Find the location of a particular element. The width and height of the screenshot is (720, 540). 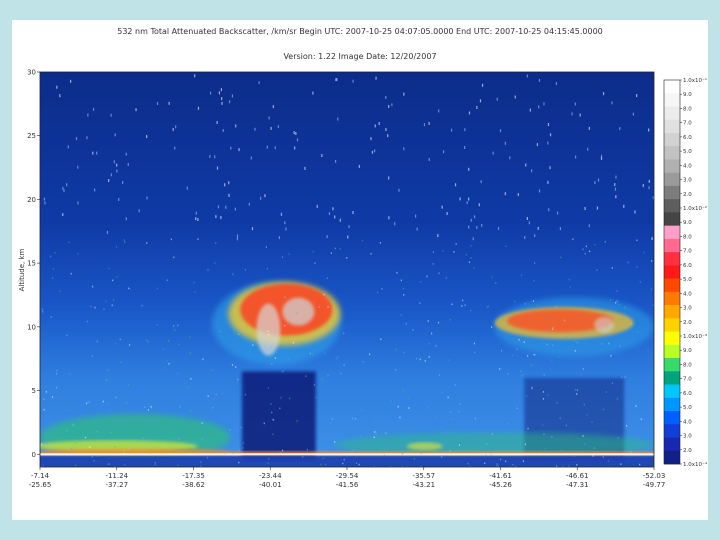

colorbar-label: 1.0x10⁻⁴ is located at coordinates (695, 464).